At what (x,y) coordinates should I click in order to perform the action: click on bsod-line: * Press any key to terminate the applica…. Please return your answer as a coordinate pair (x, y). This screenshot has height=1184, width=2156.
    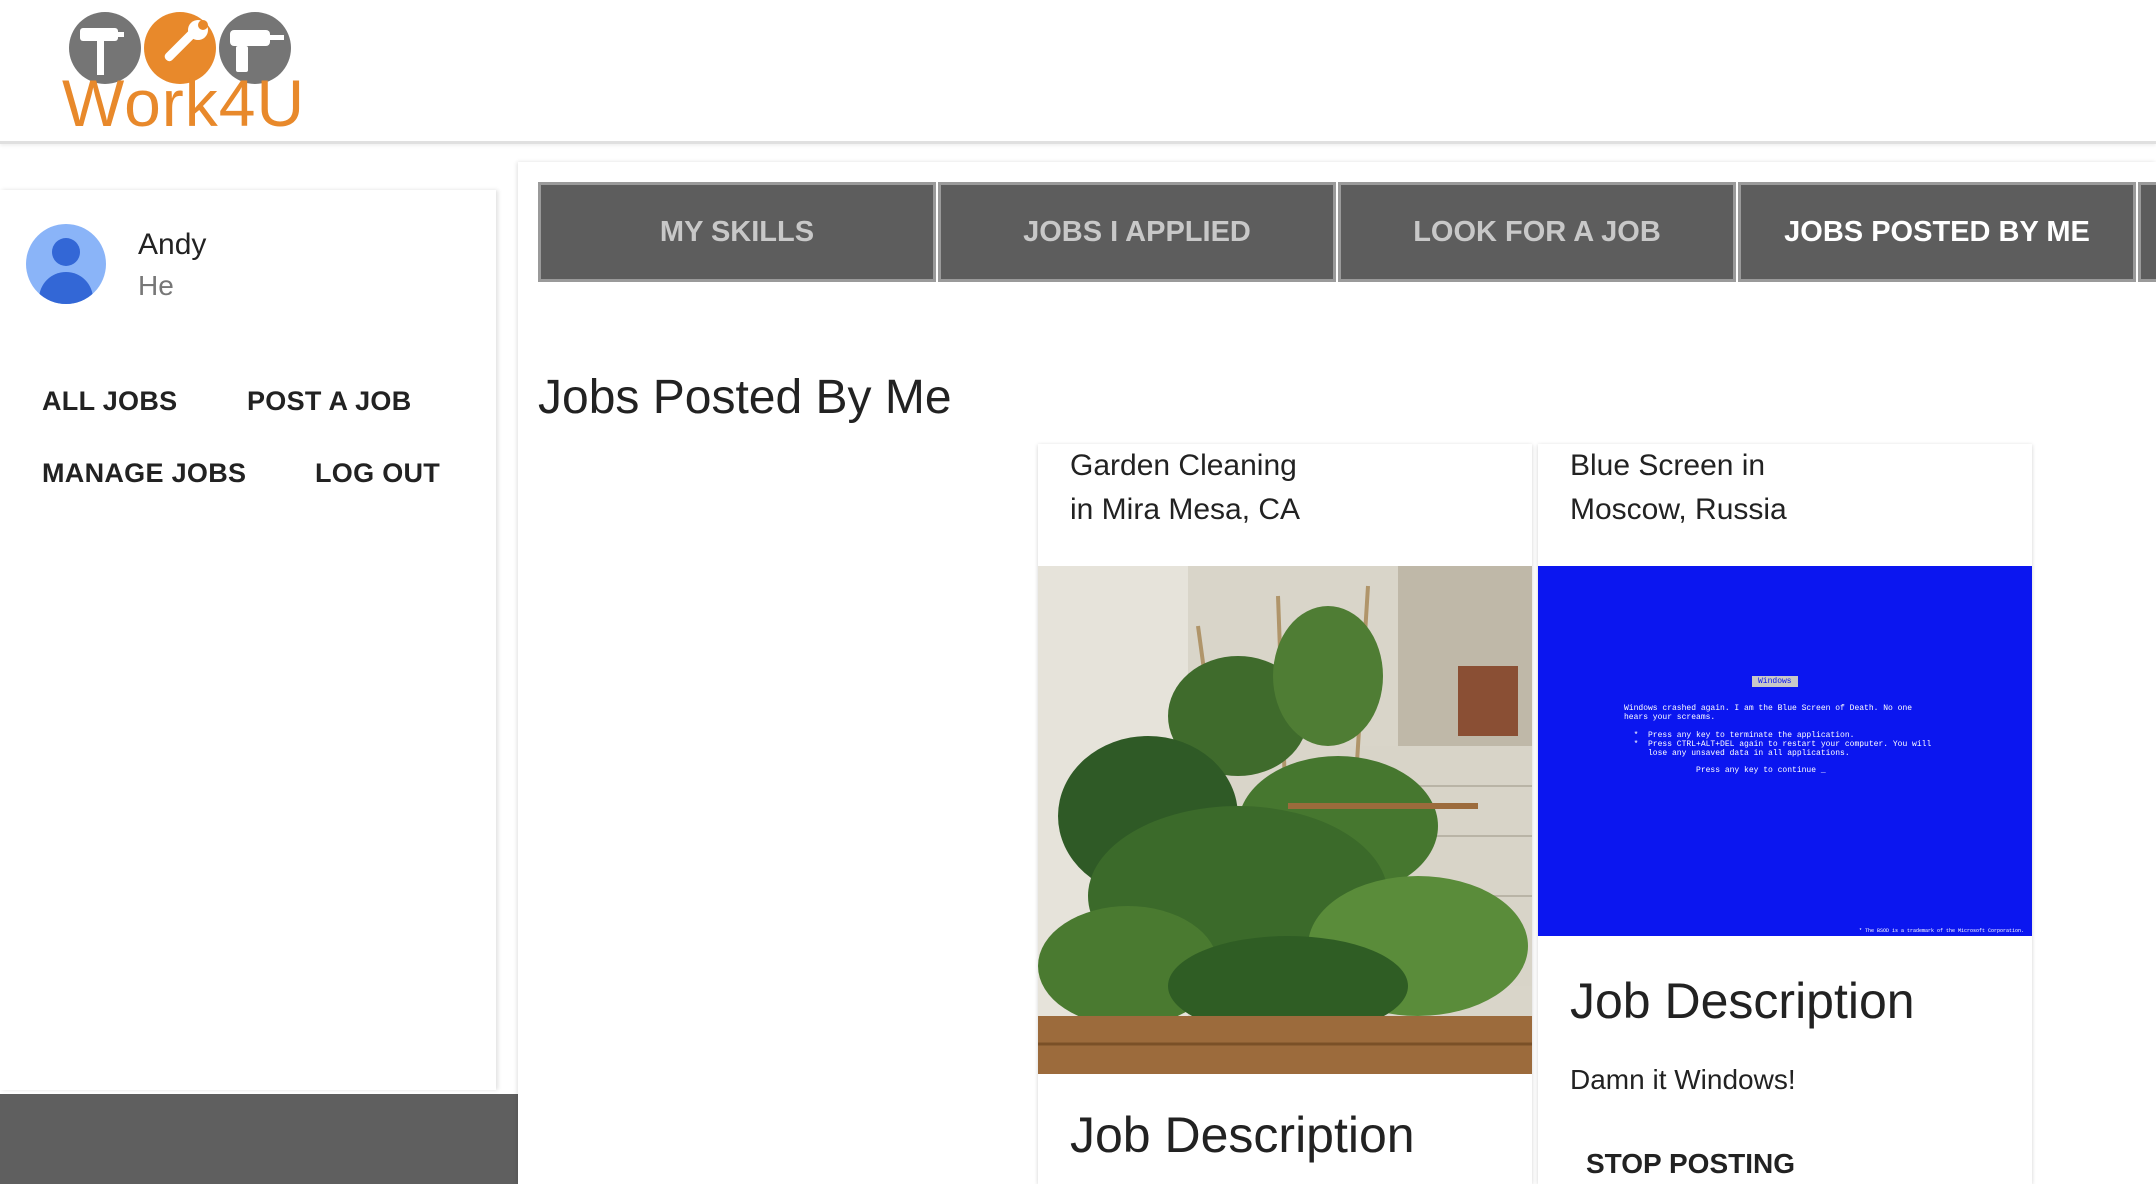
    Looking at the image, I should click on (1739, 735).